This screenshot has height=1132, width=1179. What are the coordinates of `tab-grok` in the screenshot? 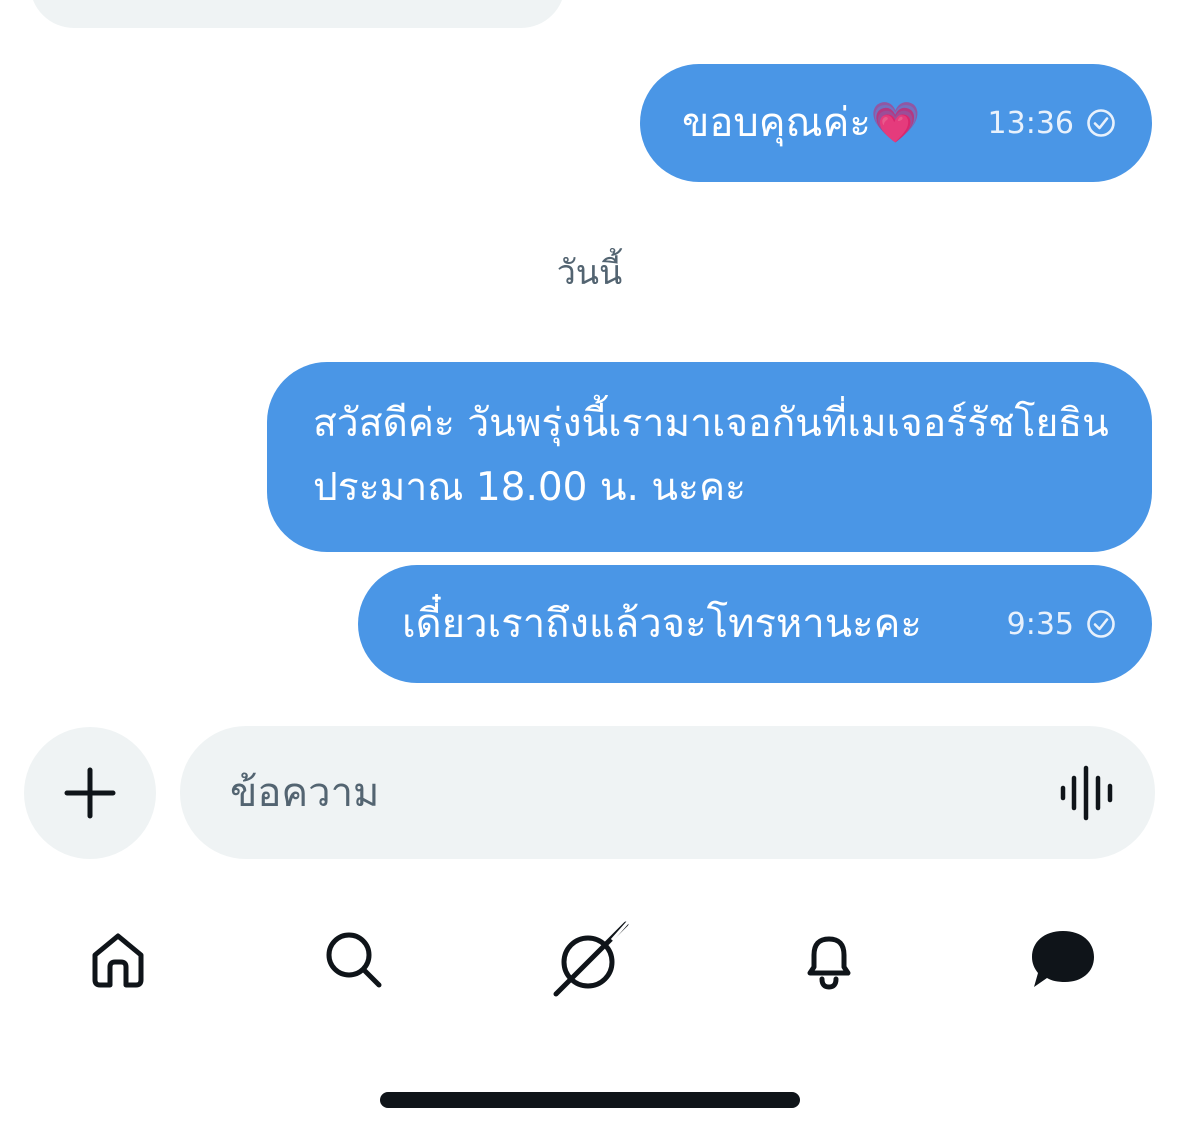 It's located at (590, 960).